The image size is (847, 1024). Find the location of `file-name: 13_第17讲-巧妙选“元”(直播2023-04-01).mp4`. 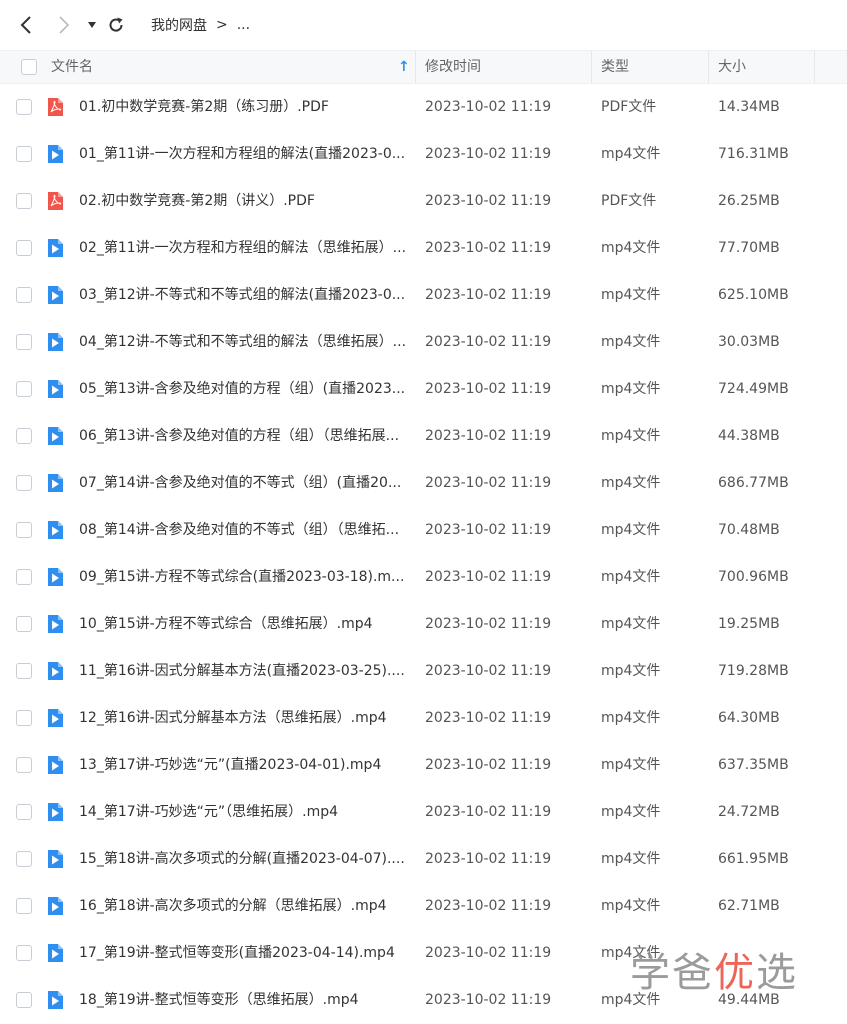

file-name: 13_第17讲-巧妙选“元”(直播2023-04-01).mp4 is located at coordinates (244, 765).